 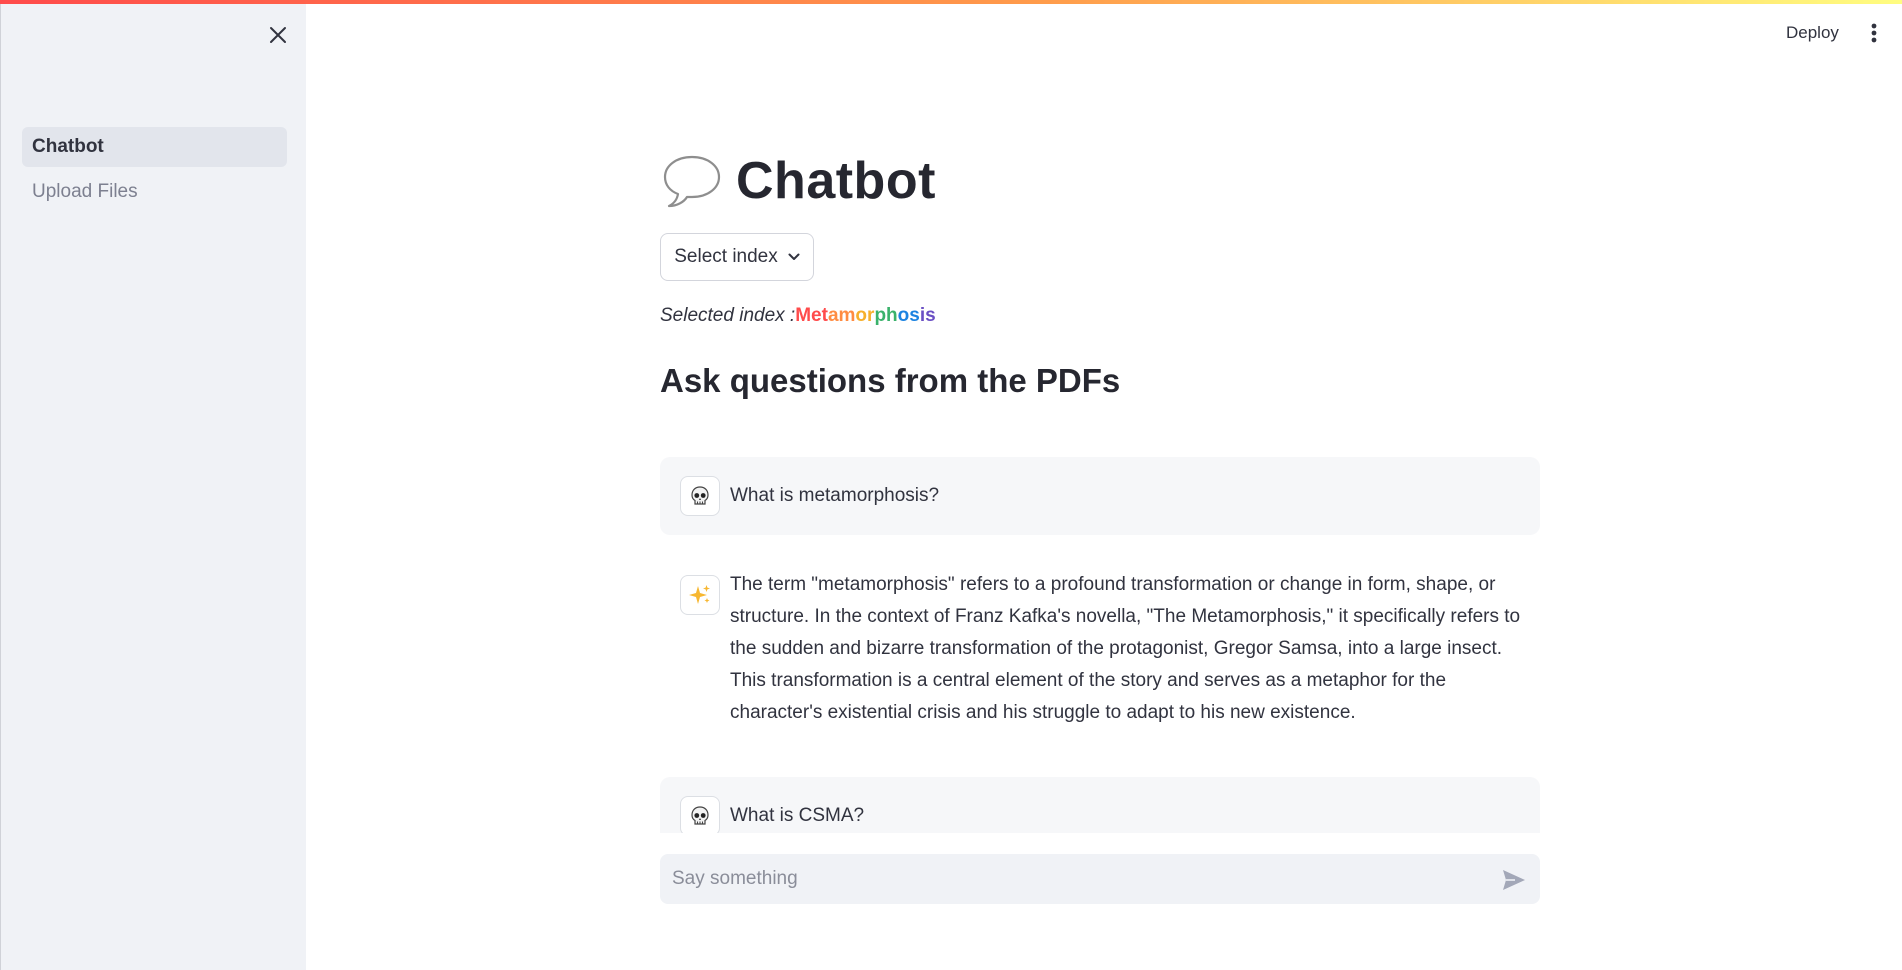 What do you see at coordinates (692, 181) in the screenshot?
I see `speech-bubble-icon` at bounding box center [692, 181].